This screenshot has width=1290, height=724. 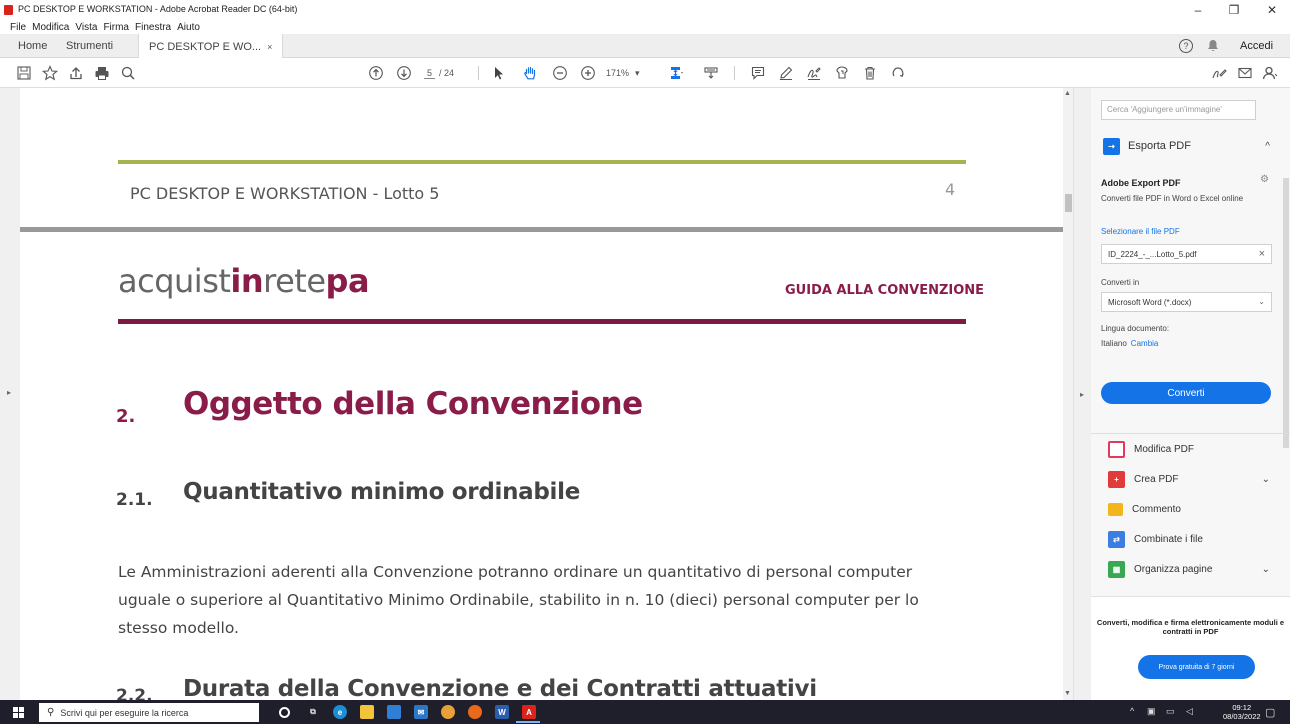 I want to click on select-cursor-icon, so click(x=498, y=73).